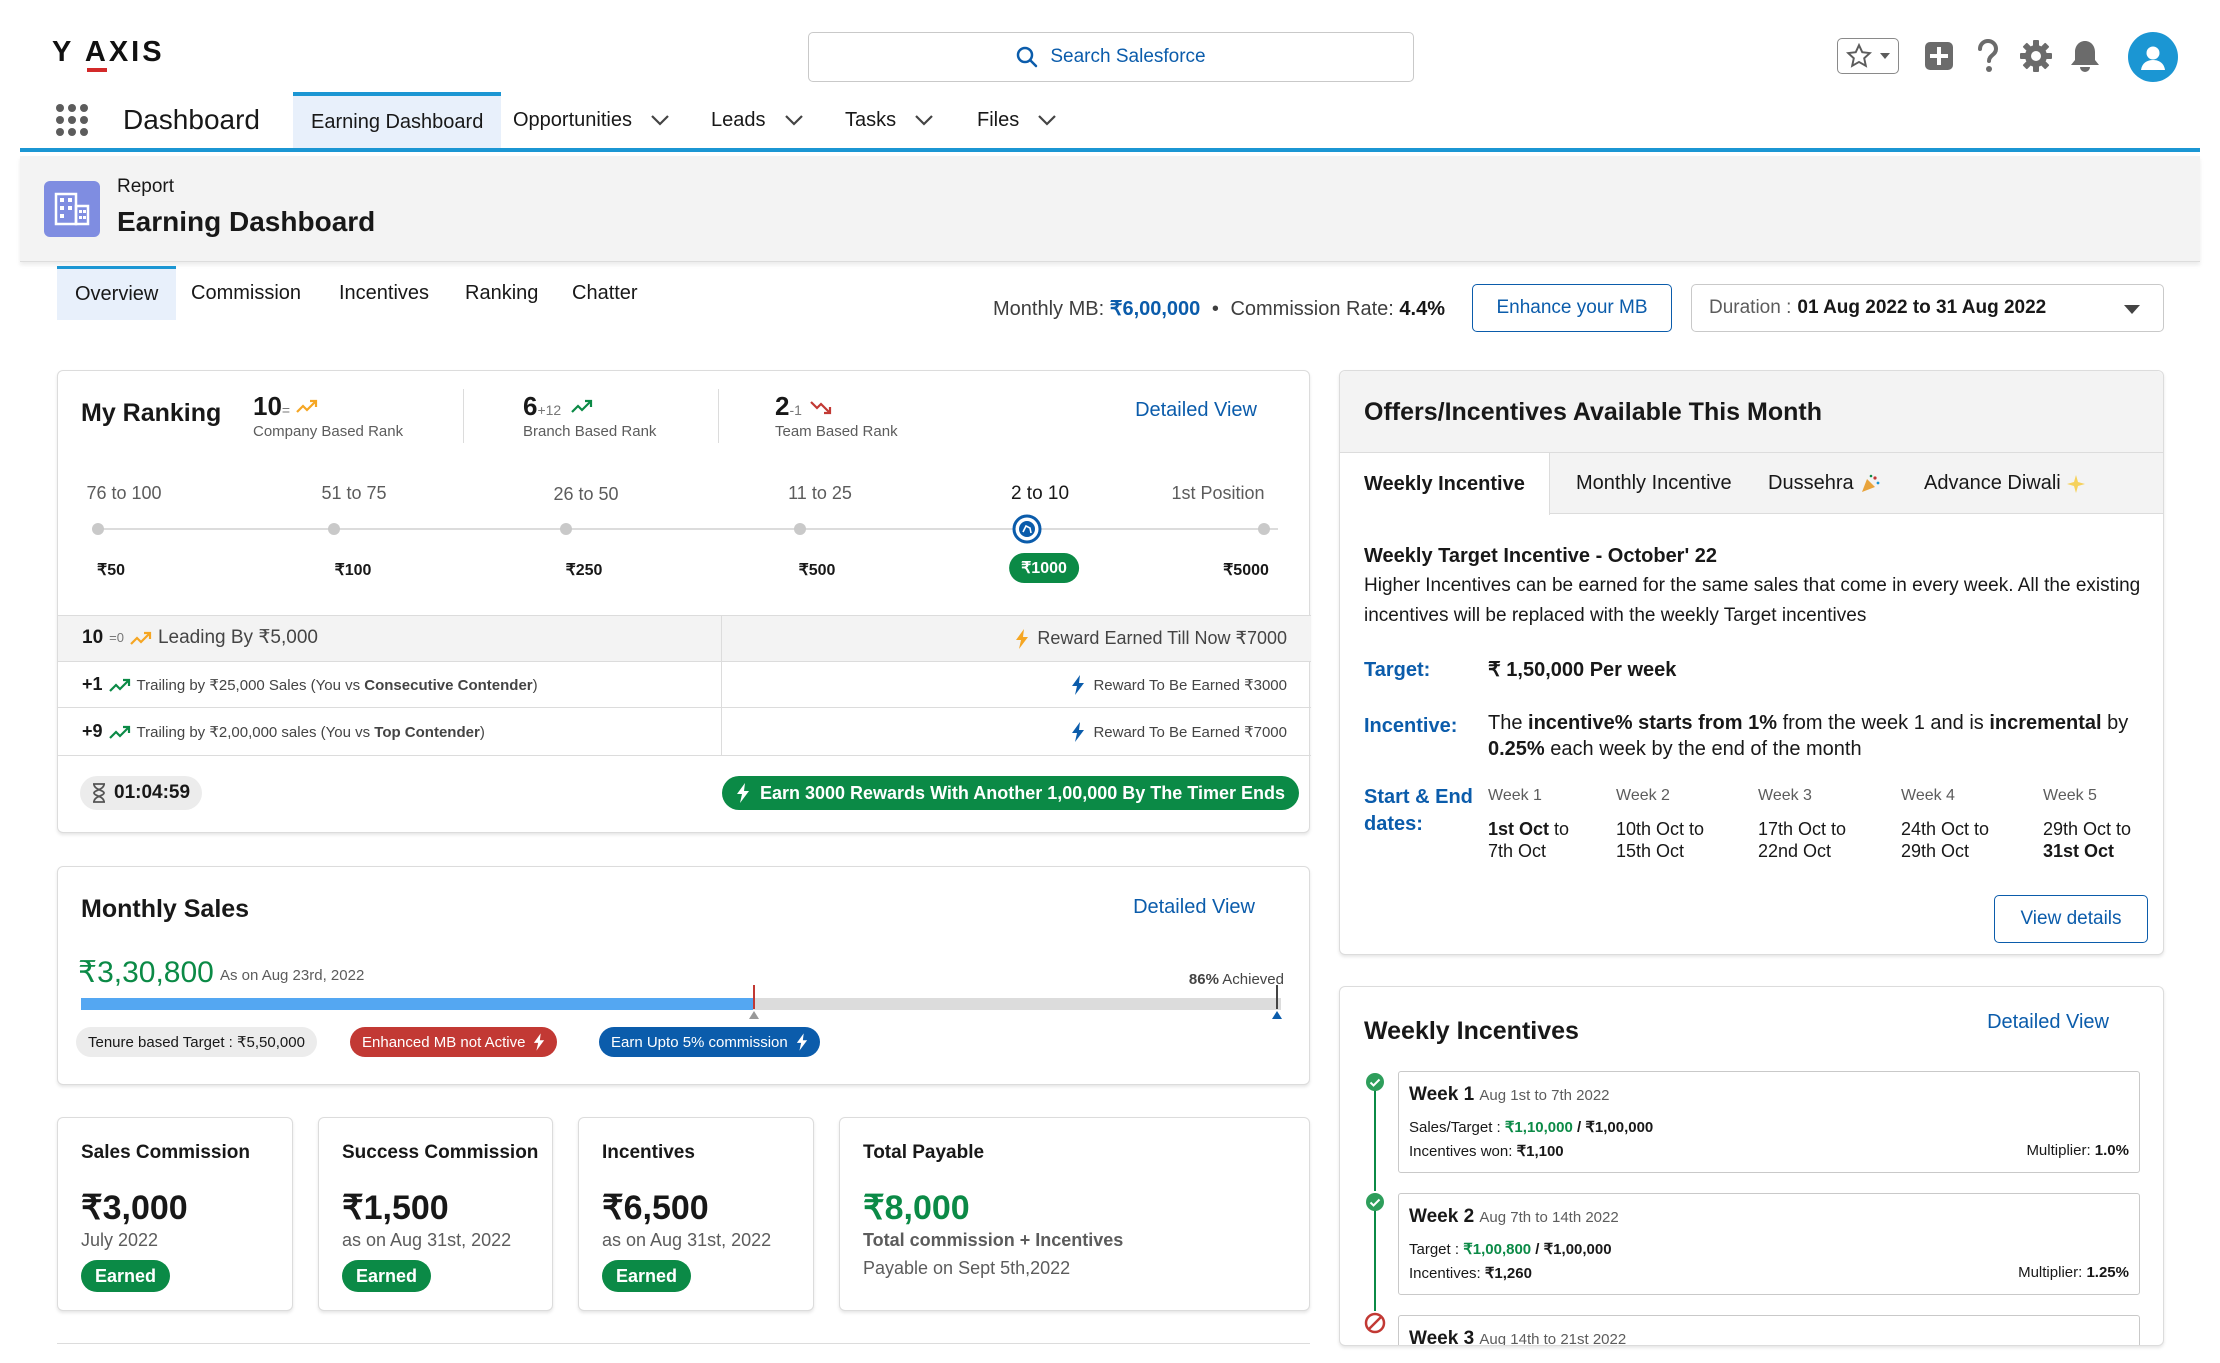  I want to click on week-dates: 1st Oct to 7th Oct, so click(1528, 840).